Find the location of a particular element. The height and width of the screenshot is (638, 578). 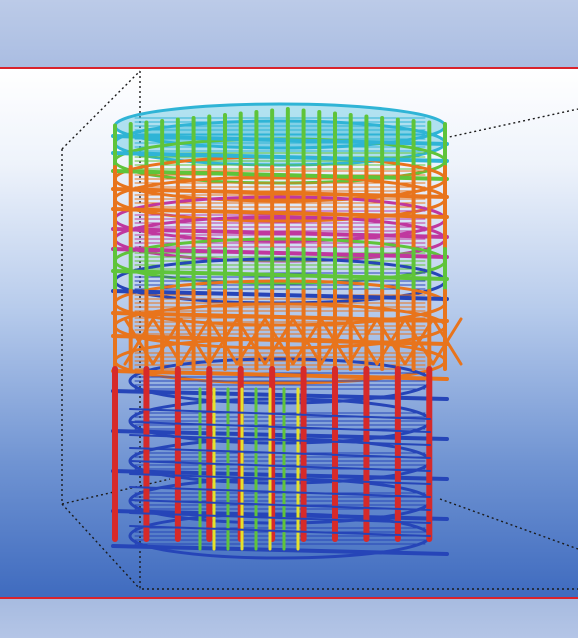

bottom-band is located at coordinates (289, 618).